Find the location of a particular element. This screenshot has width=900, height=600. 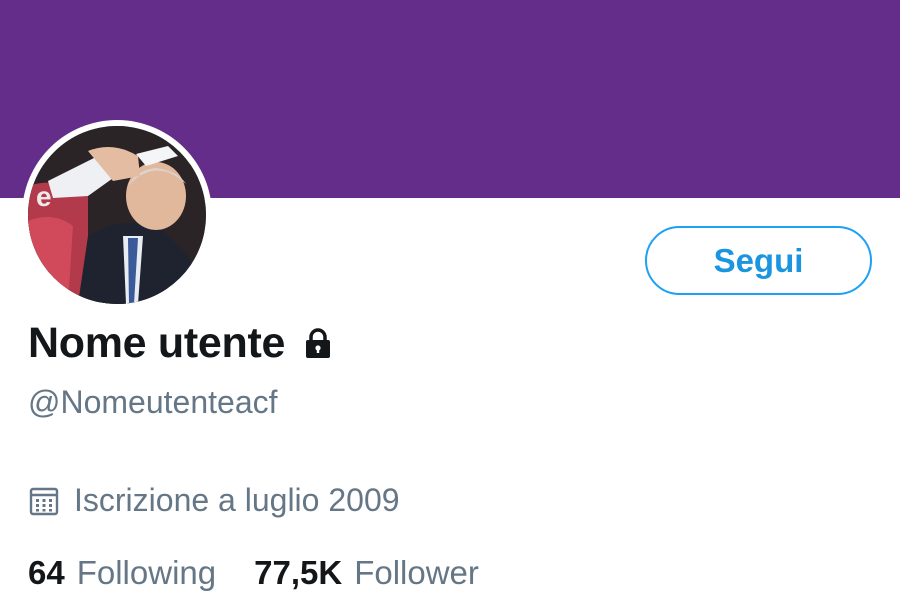

follower-label: Follower is located at coordinates (416, 572).